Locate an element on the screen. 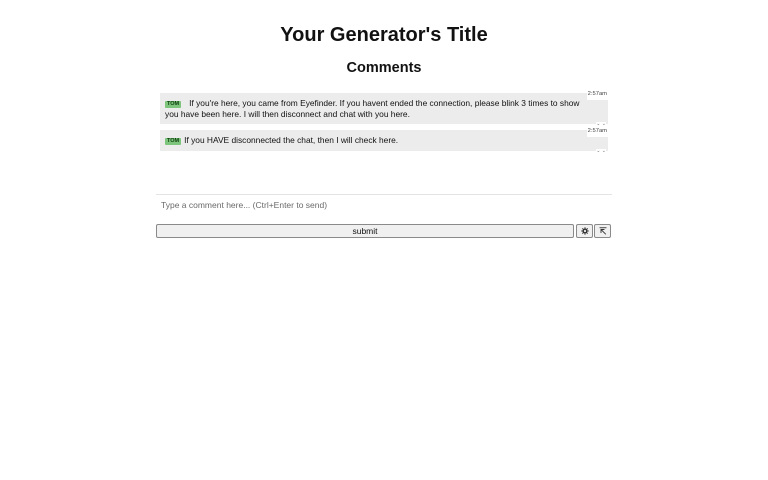 The height and width of the screenshot is (480, 768). gear-icon is located at coordinates (584, 231).